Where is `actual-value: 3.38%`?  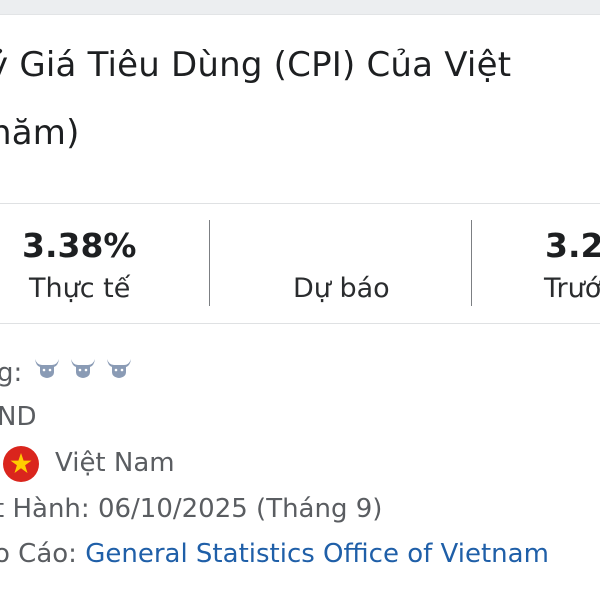 actual-value: 3.38% is located at coordinates (79, 245).